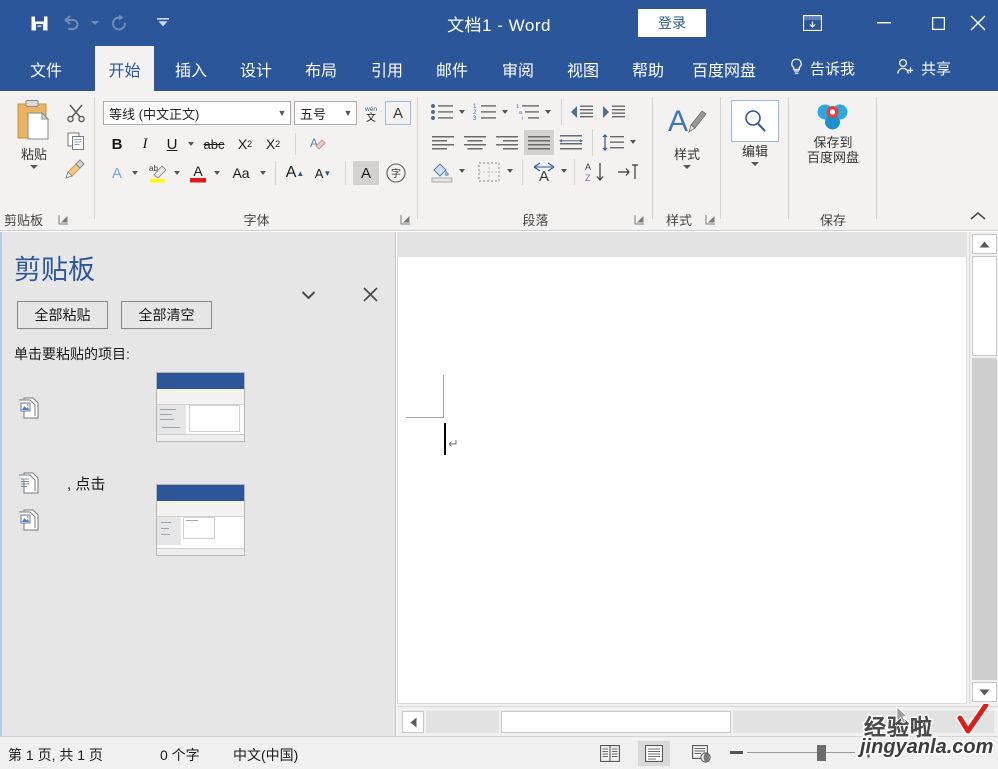 The width and height of the screenshot is (998, 769). What do you see at coordinates (387, 68) in the screenshot?
I see `tab-references: 引用` at bounding box center [387, 68].